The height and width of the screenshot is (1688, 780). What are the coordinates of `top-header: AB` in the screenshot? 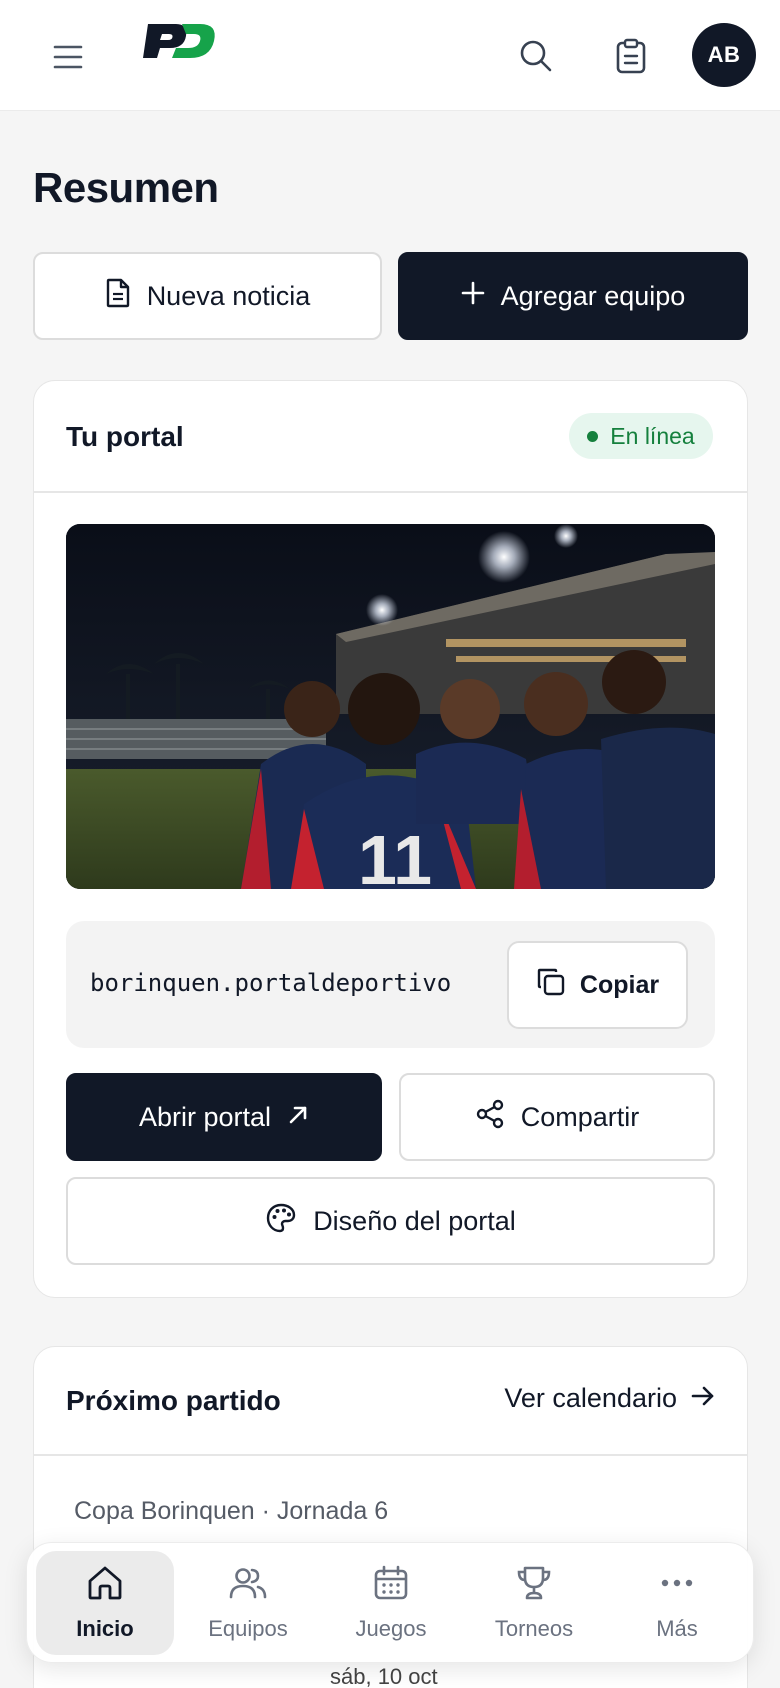 It's located at (390, 55).